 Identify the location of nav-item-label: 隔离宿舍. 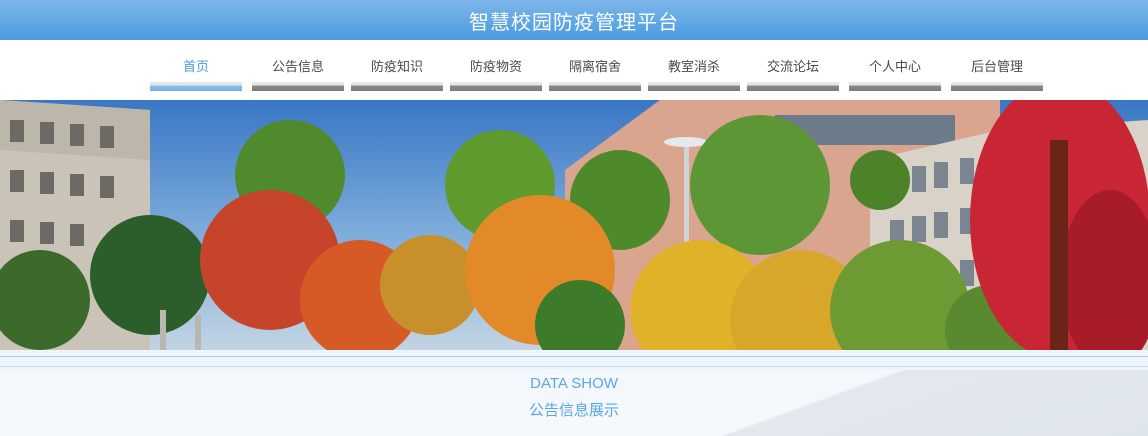
(594, 67).